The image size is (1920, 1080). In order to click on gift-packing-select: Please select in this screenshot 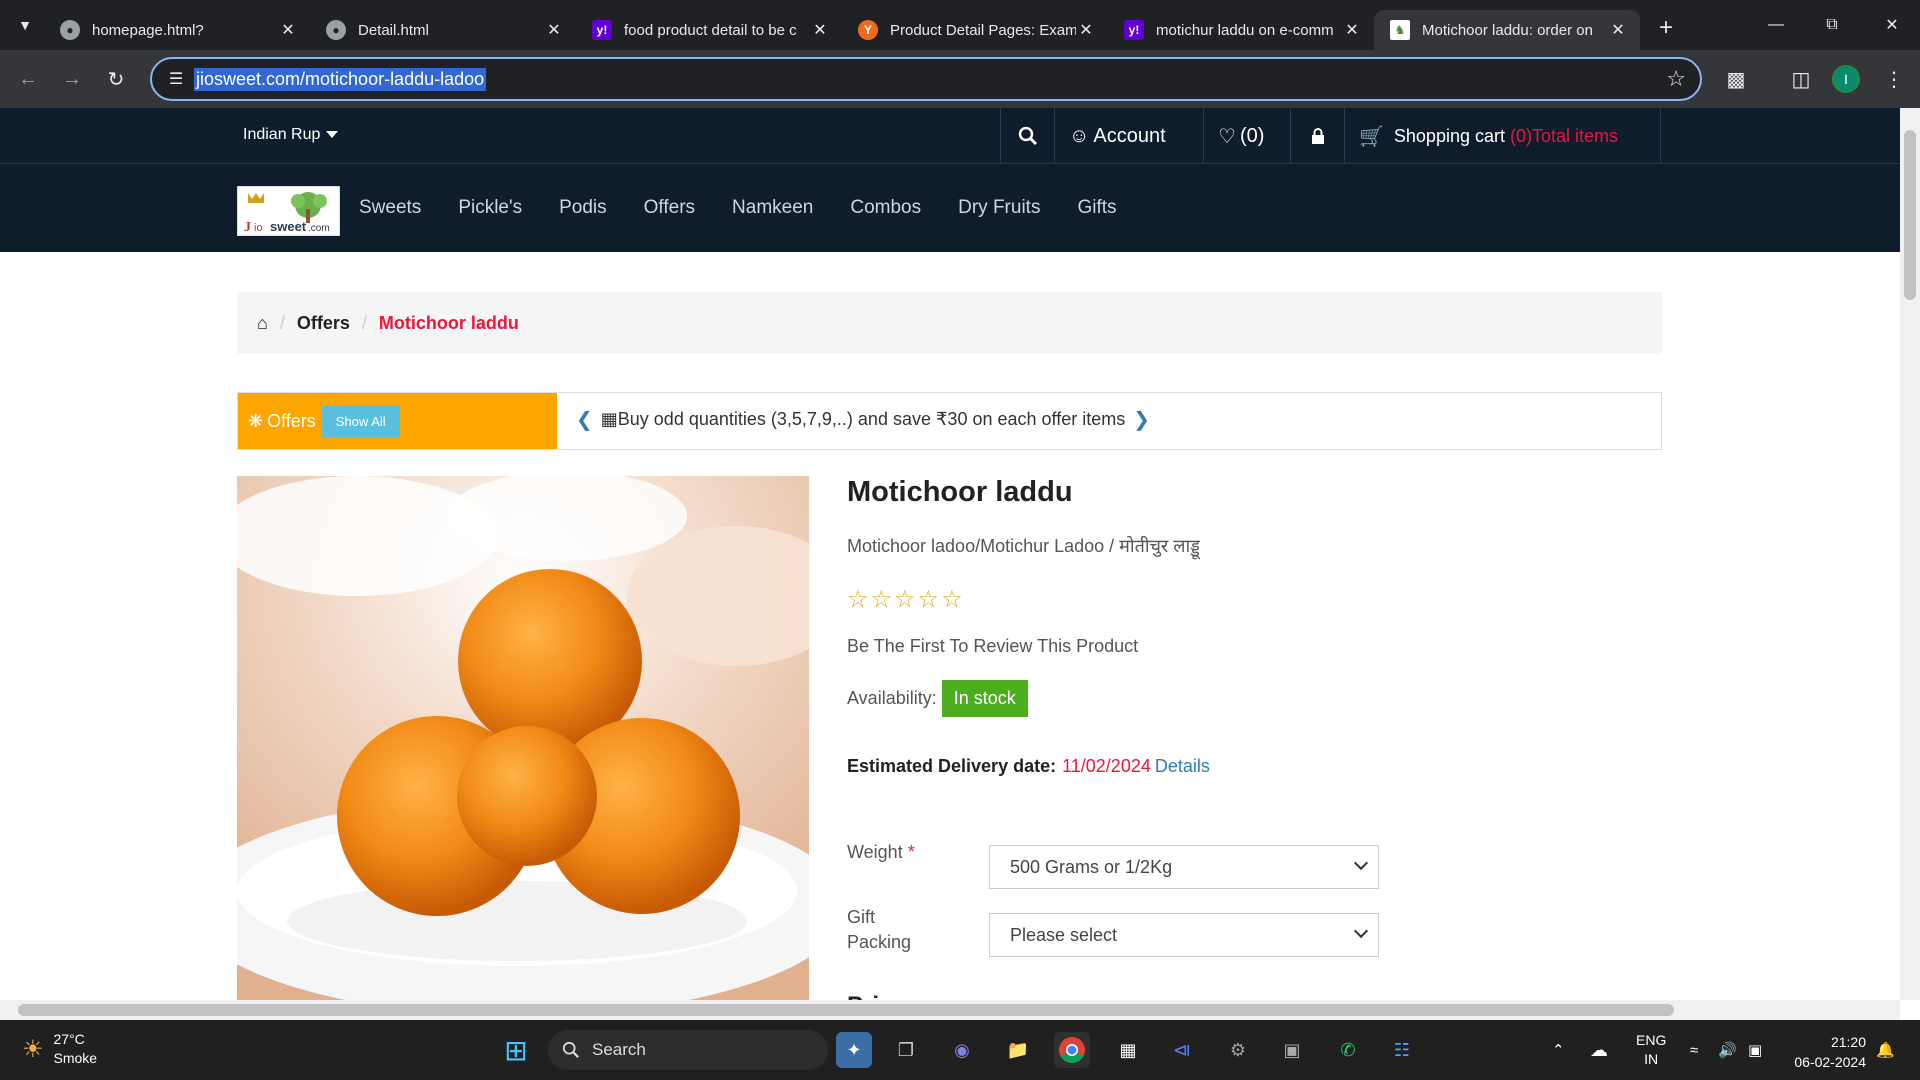, I will do `click(1184, 935)`.